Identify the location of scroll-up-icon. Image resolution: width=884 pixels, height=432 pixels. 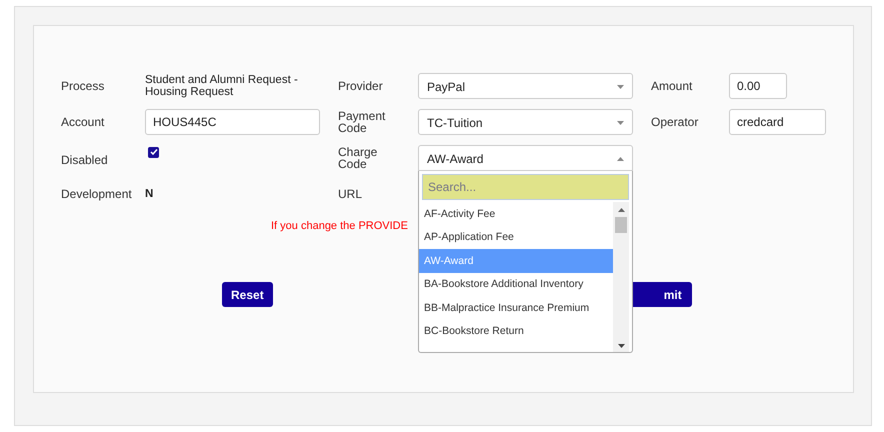
(621, 210).